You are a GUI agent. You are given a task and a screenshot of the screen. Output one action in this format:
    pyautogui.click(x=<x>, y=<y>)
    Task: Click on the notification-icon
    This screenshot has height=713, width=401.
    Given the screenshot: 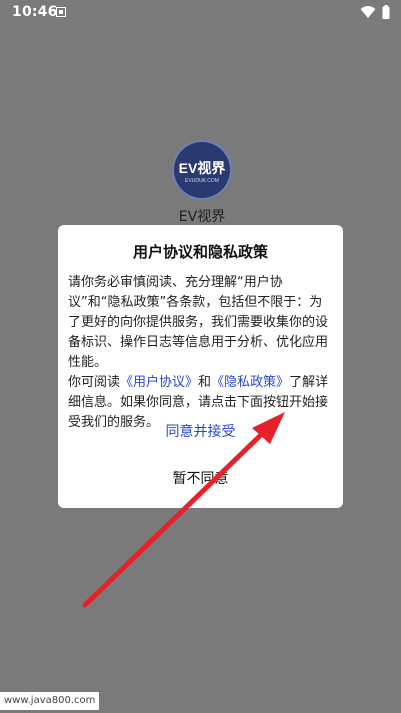 What is the action you would take?
    pyautogui.click(x=61, y=12)
    